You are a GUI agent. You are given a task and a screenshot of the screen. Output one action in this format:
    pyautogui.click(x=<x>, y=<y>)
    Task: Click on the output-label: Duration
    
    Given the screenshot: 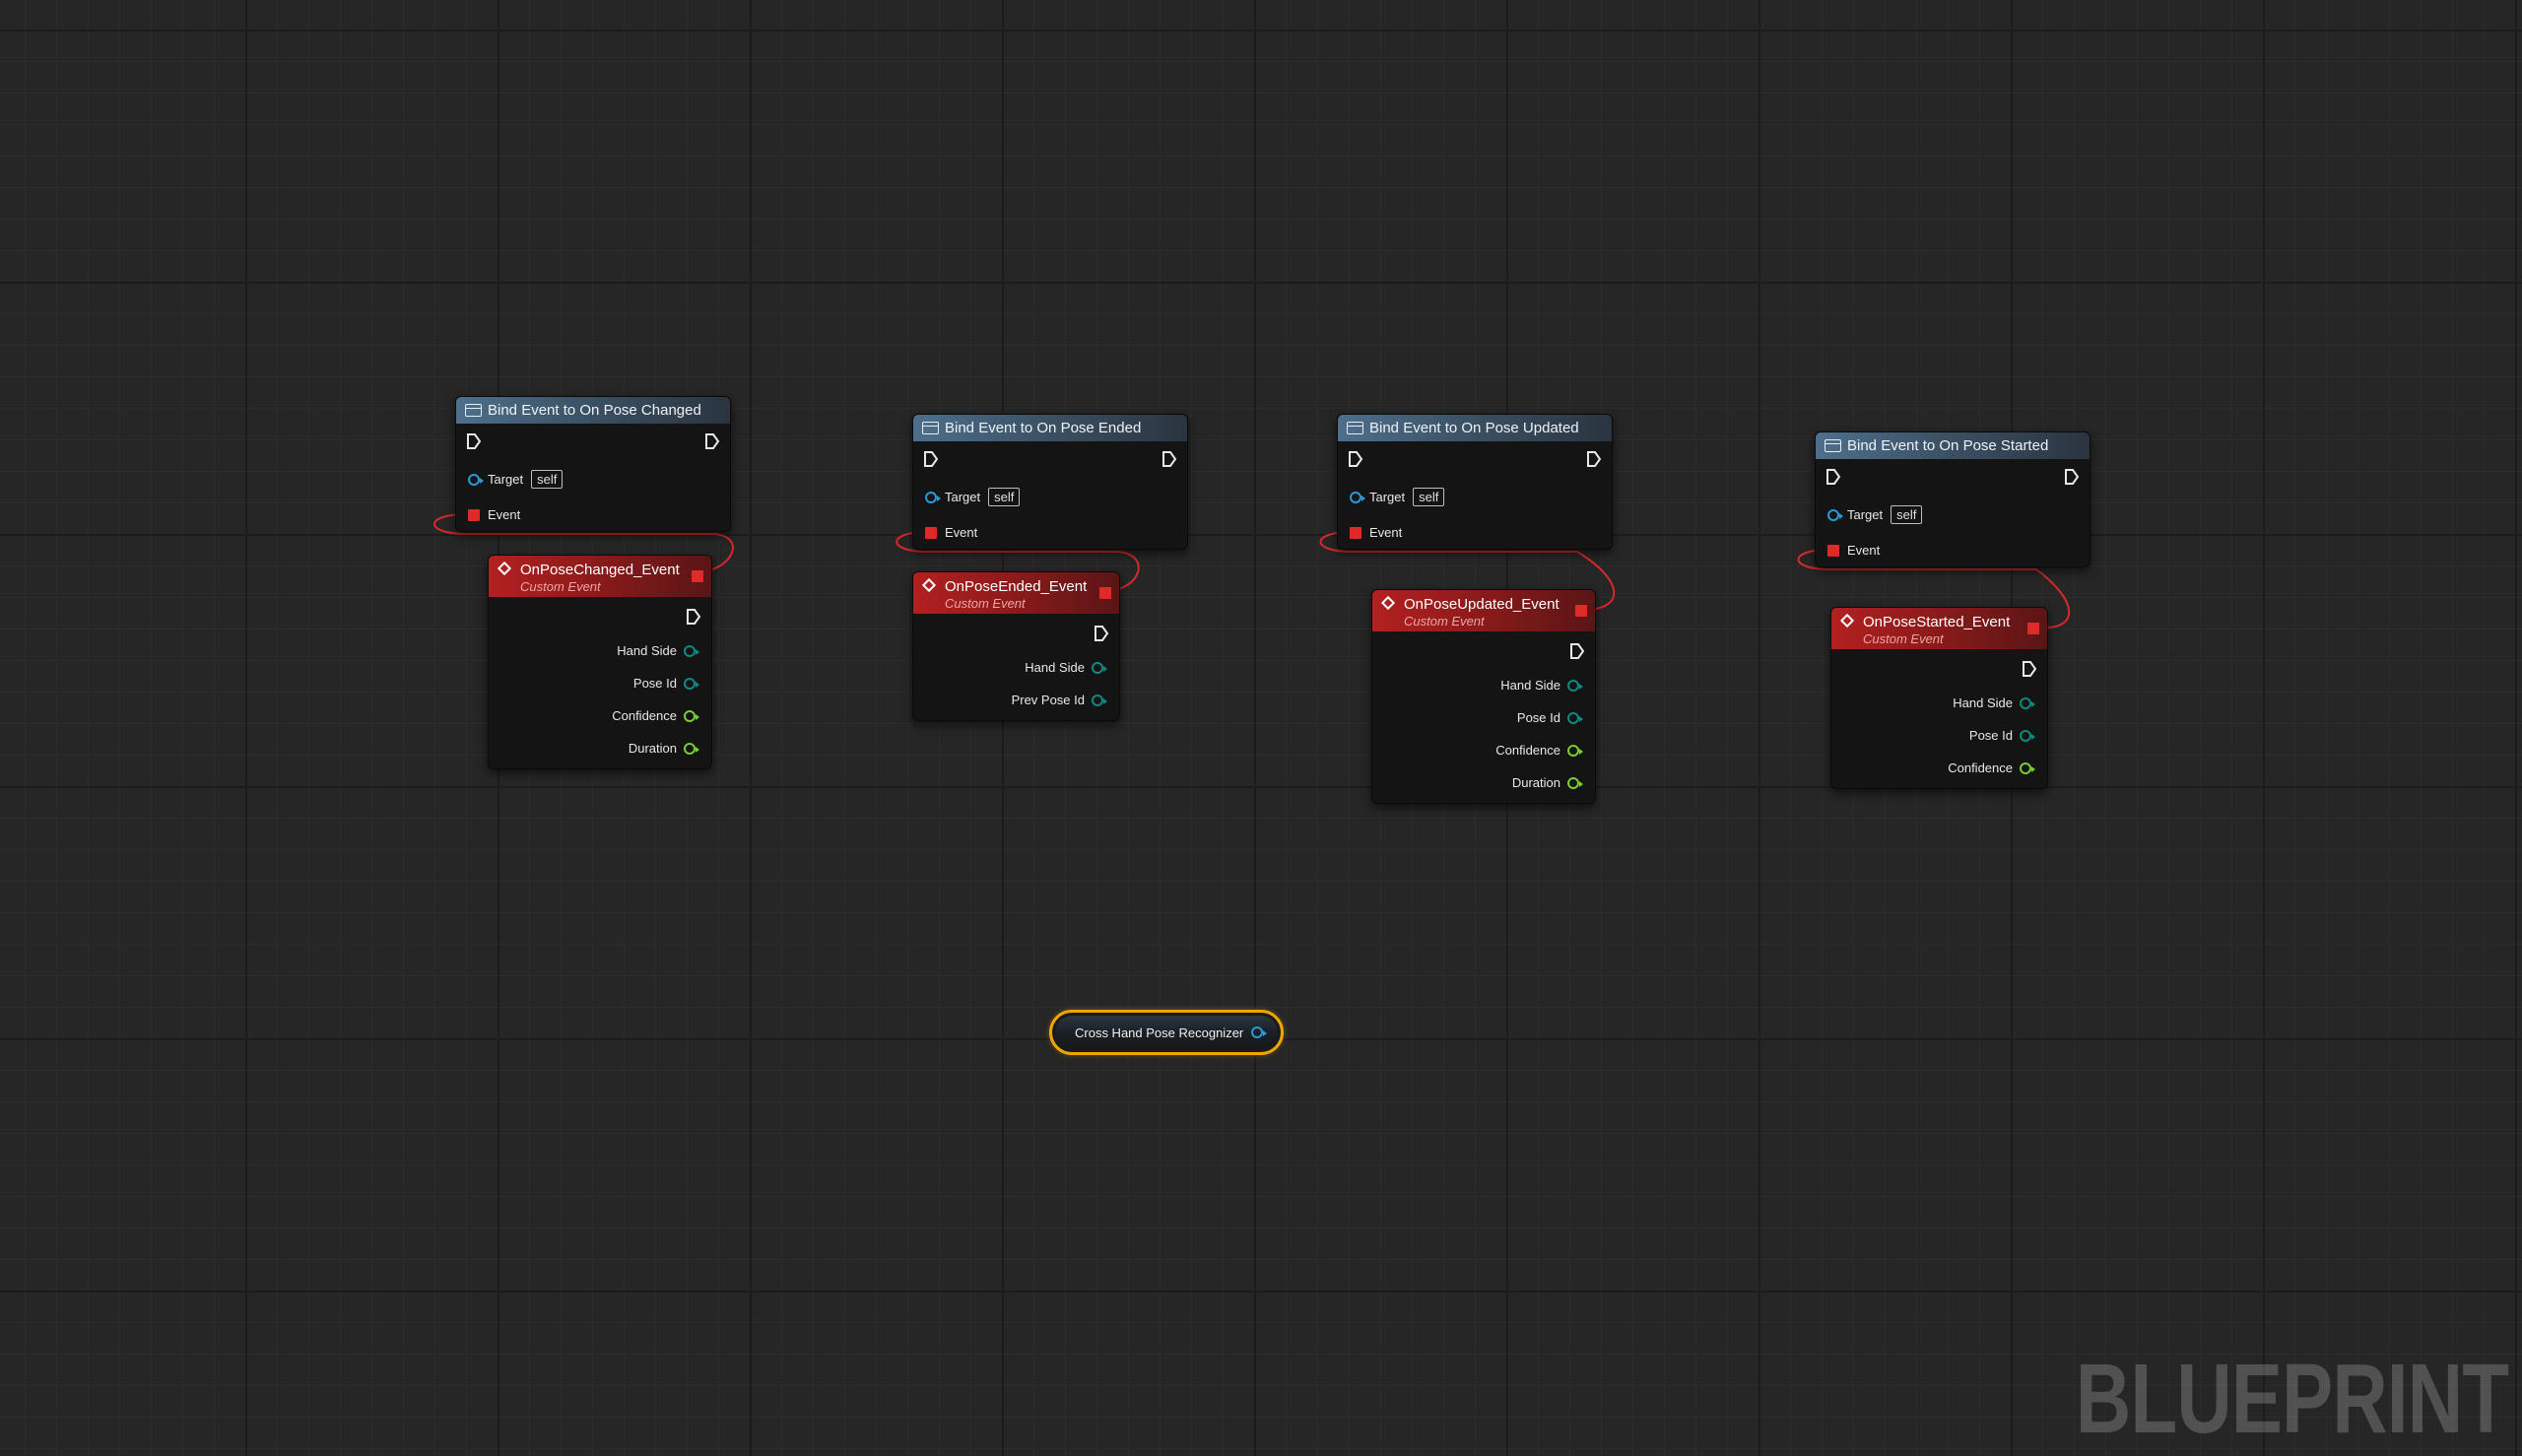 What is the action you would take?
    pyautogui.click(x=652, y=748)
    